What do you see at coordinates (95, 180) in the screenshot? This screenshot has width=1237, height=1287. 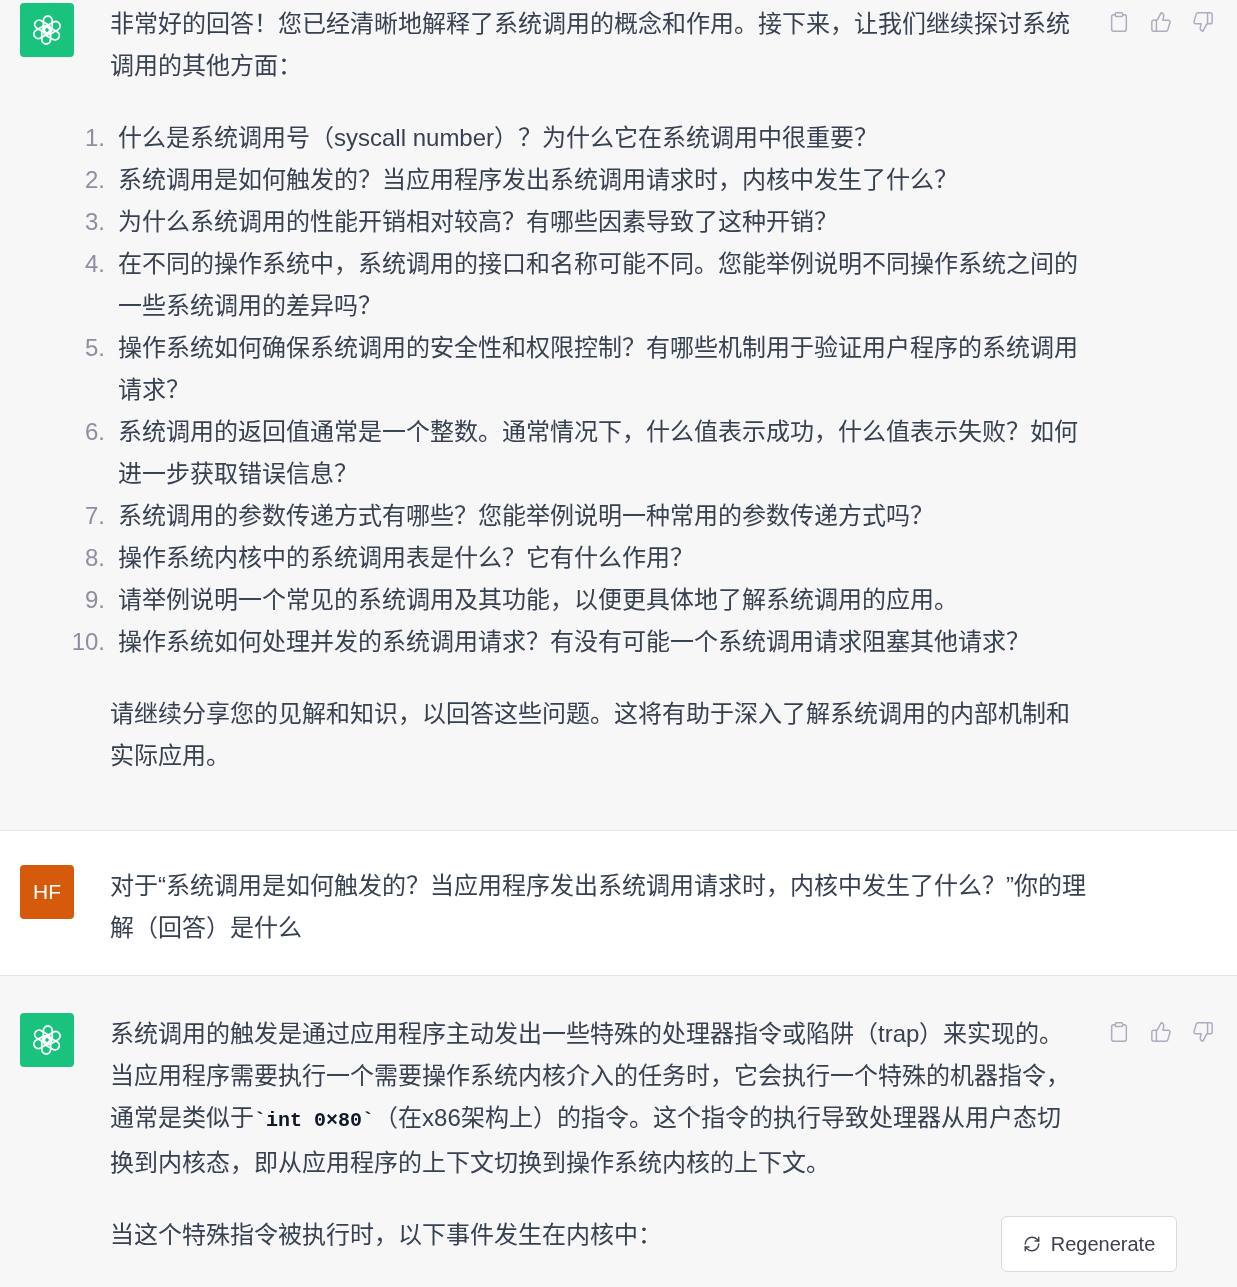 I see `list-number: 2.` at bounding box center [95, 180].